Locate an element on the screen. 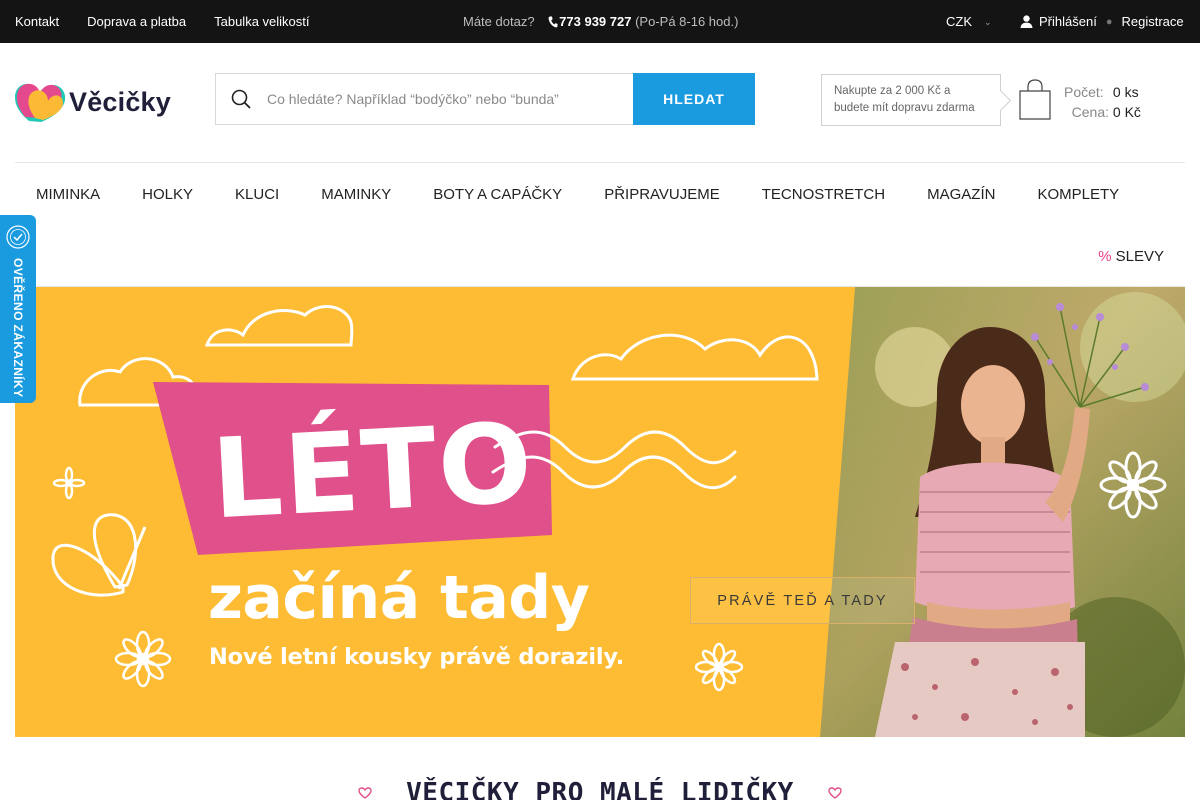  verified-by-customers-badge: OVĚŘENO ZÁKAZNÍKY is located at coordinates (18, 309).